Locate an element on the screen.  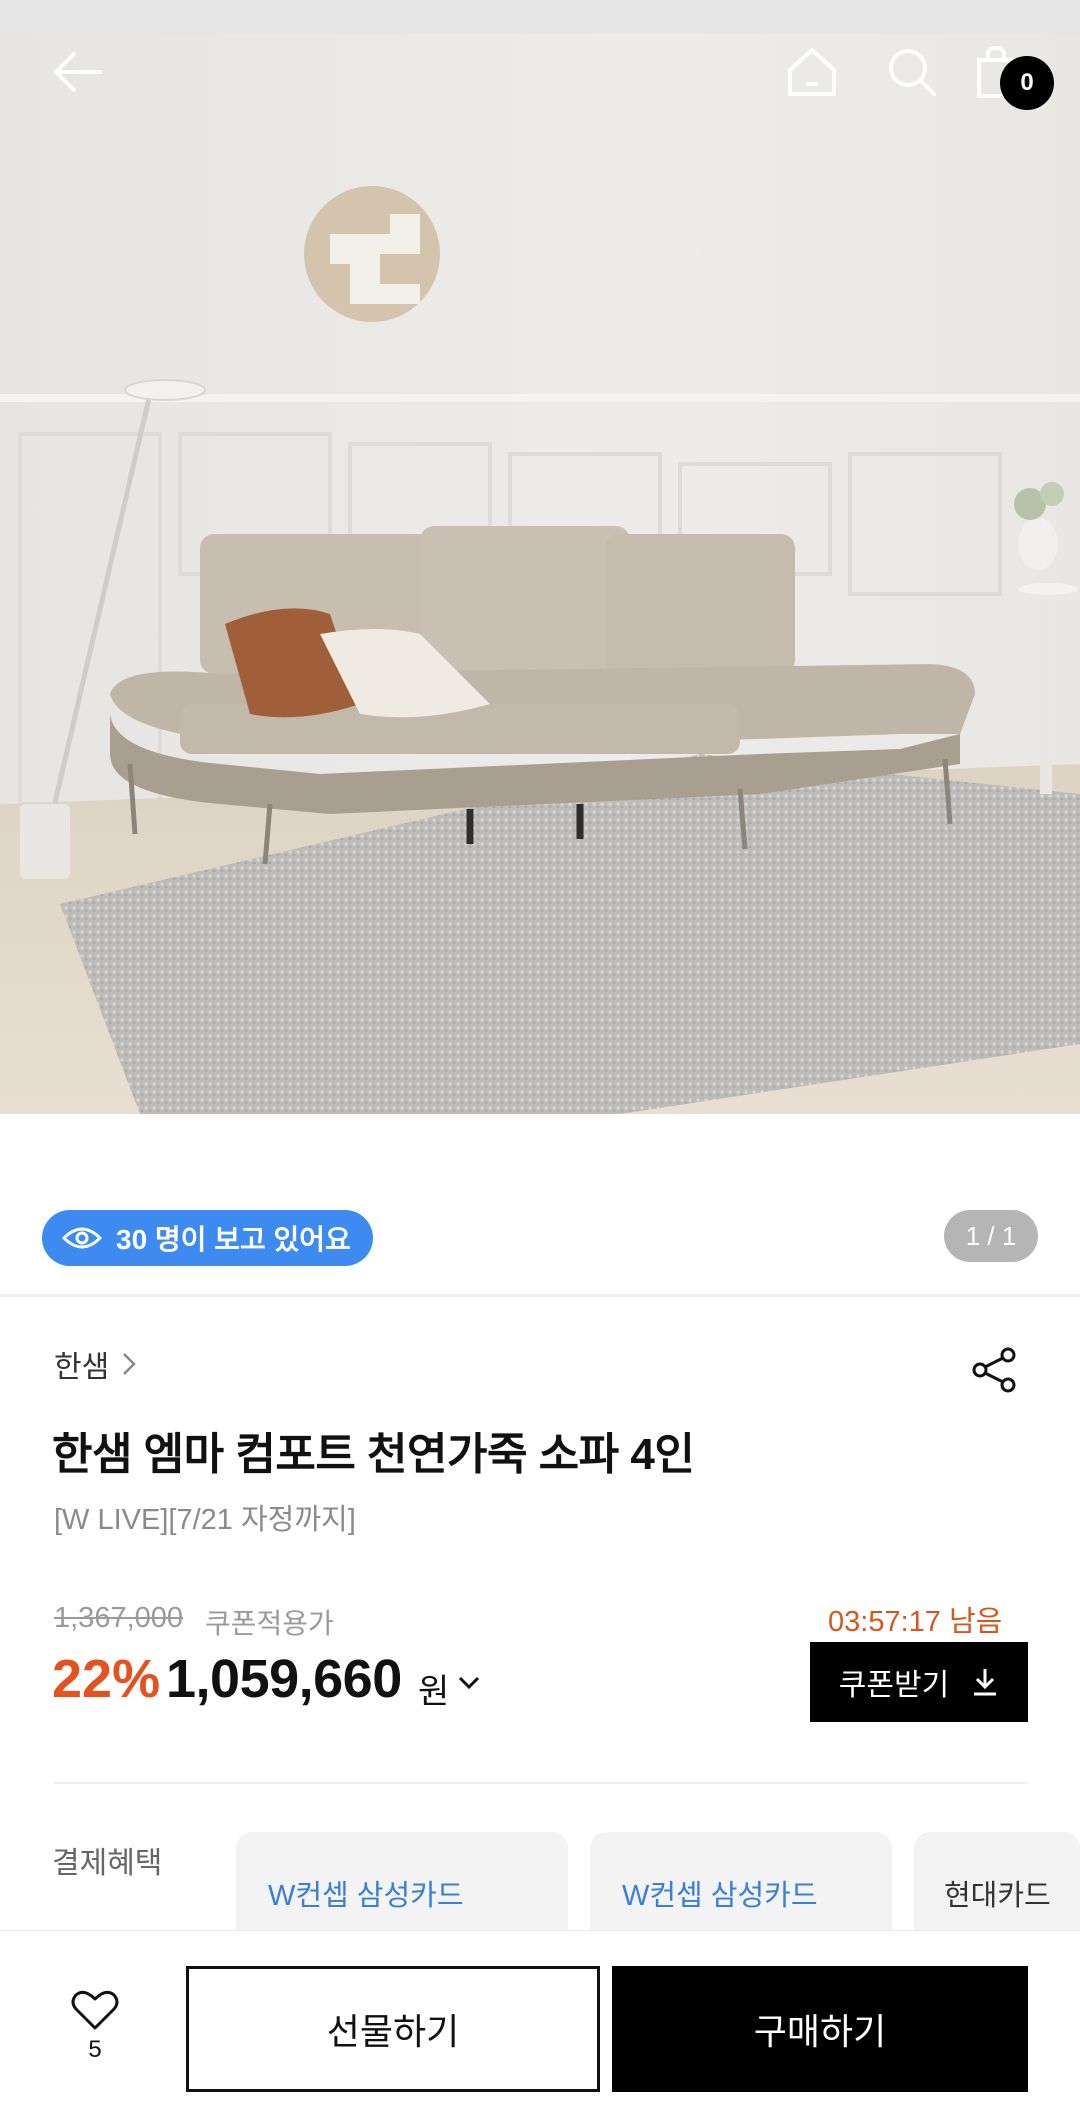
brand-link: 한샘 is located at coordinates (95, 1364).